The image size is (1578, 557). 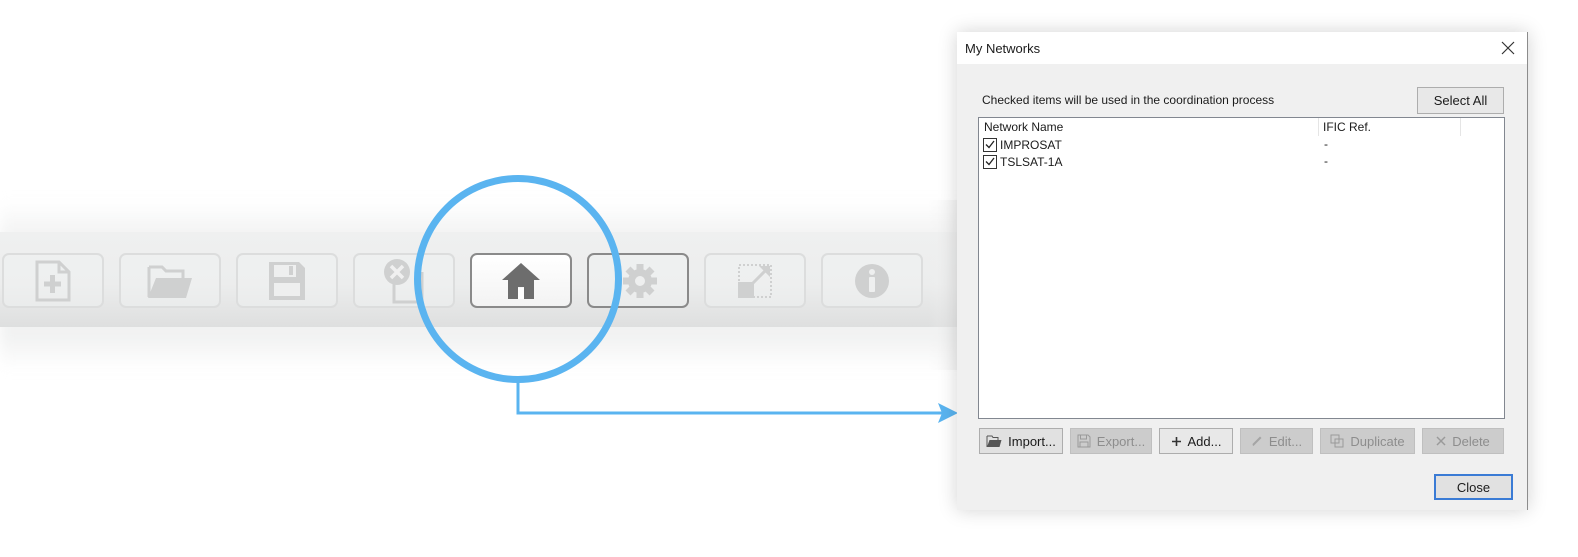 What do you see at coordinates (1149, 127) in the screenshot?
I see `column-network-name: Network Name` at bounding box center [1149, 127].